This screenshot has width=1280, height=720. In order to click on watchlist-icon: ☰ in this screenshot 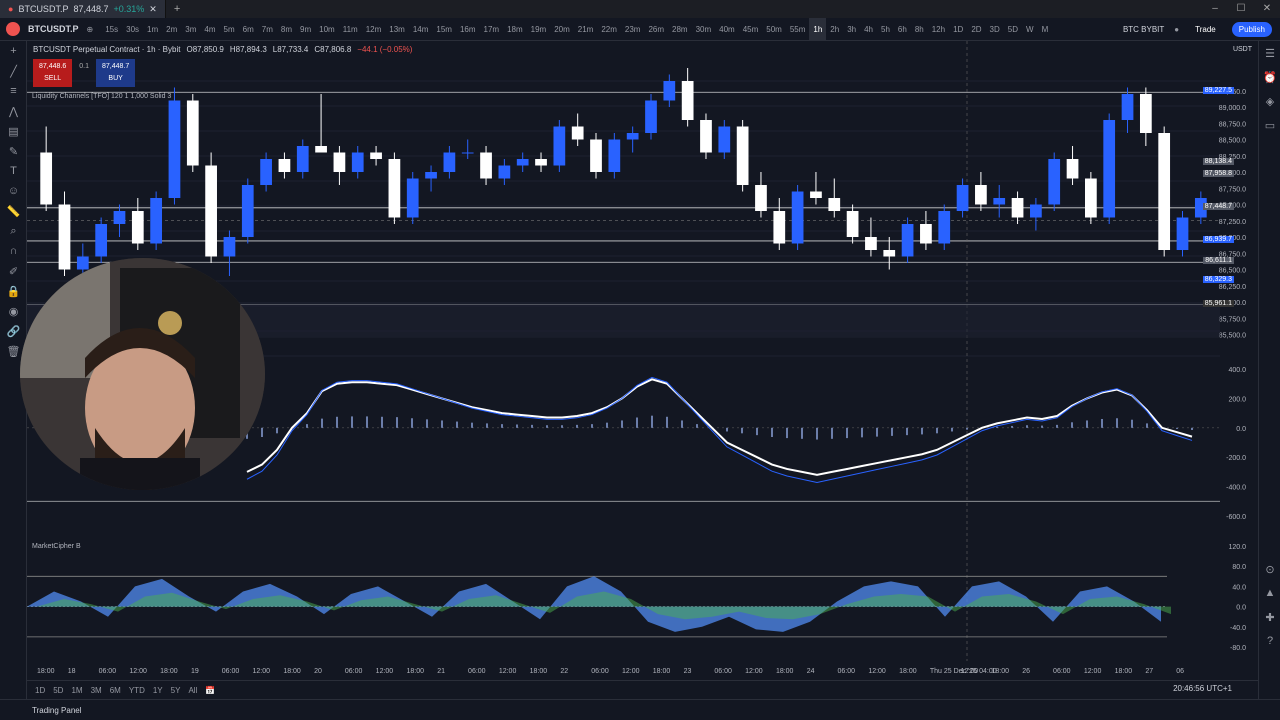, I will do `click(1269, 53)`.